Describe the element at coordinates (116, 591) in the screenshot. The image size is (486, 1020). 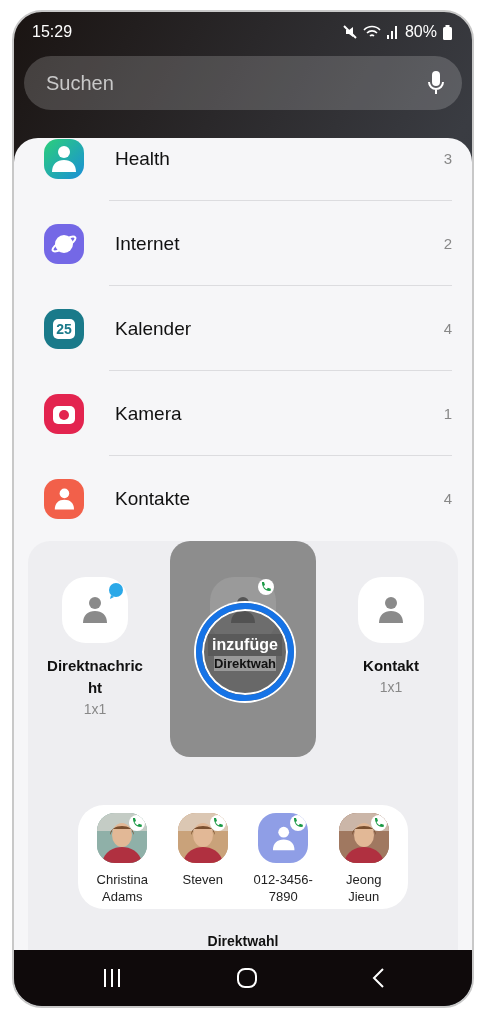
I see `chat-bubble-icon` at that location.